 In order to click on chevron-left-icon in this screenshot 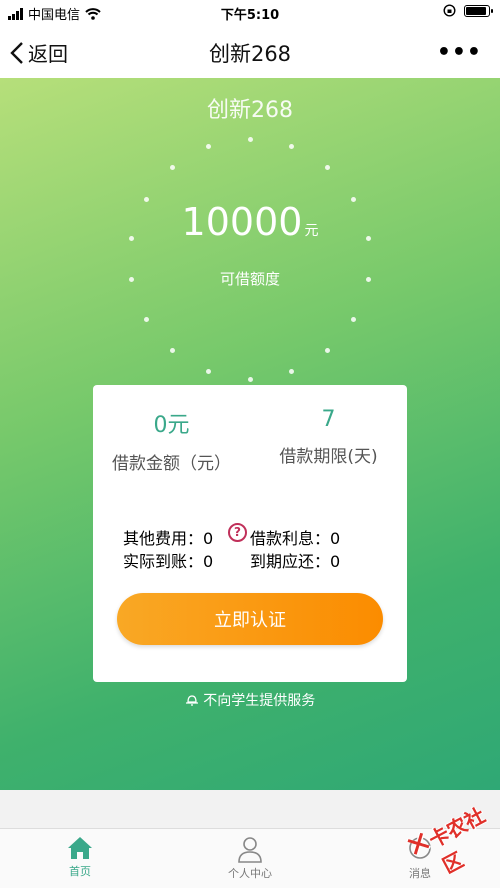, I will do `click(16, 52)`.